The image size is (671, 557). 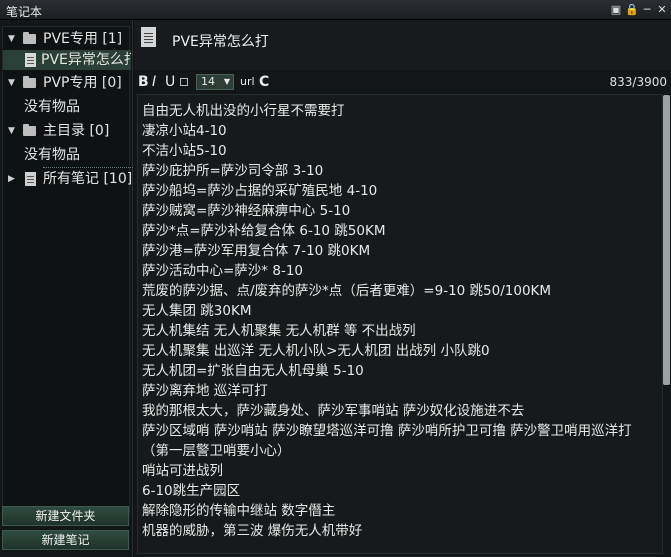 What do you see at coordinates (239, 511) in the screenshot?
I see `text-line: 解除隐形的传输中继站 数字僭主` at bounding box center [239, 511].